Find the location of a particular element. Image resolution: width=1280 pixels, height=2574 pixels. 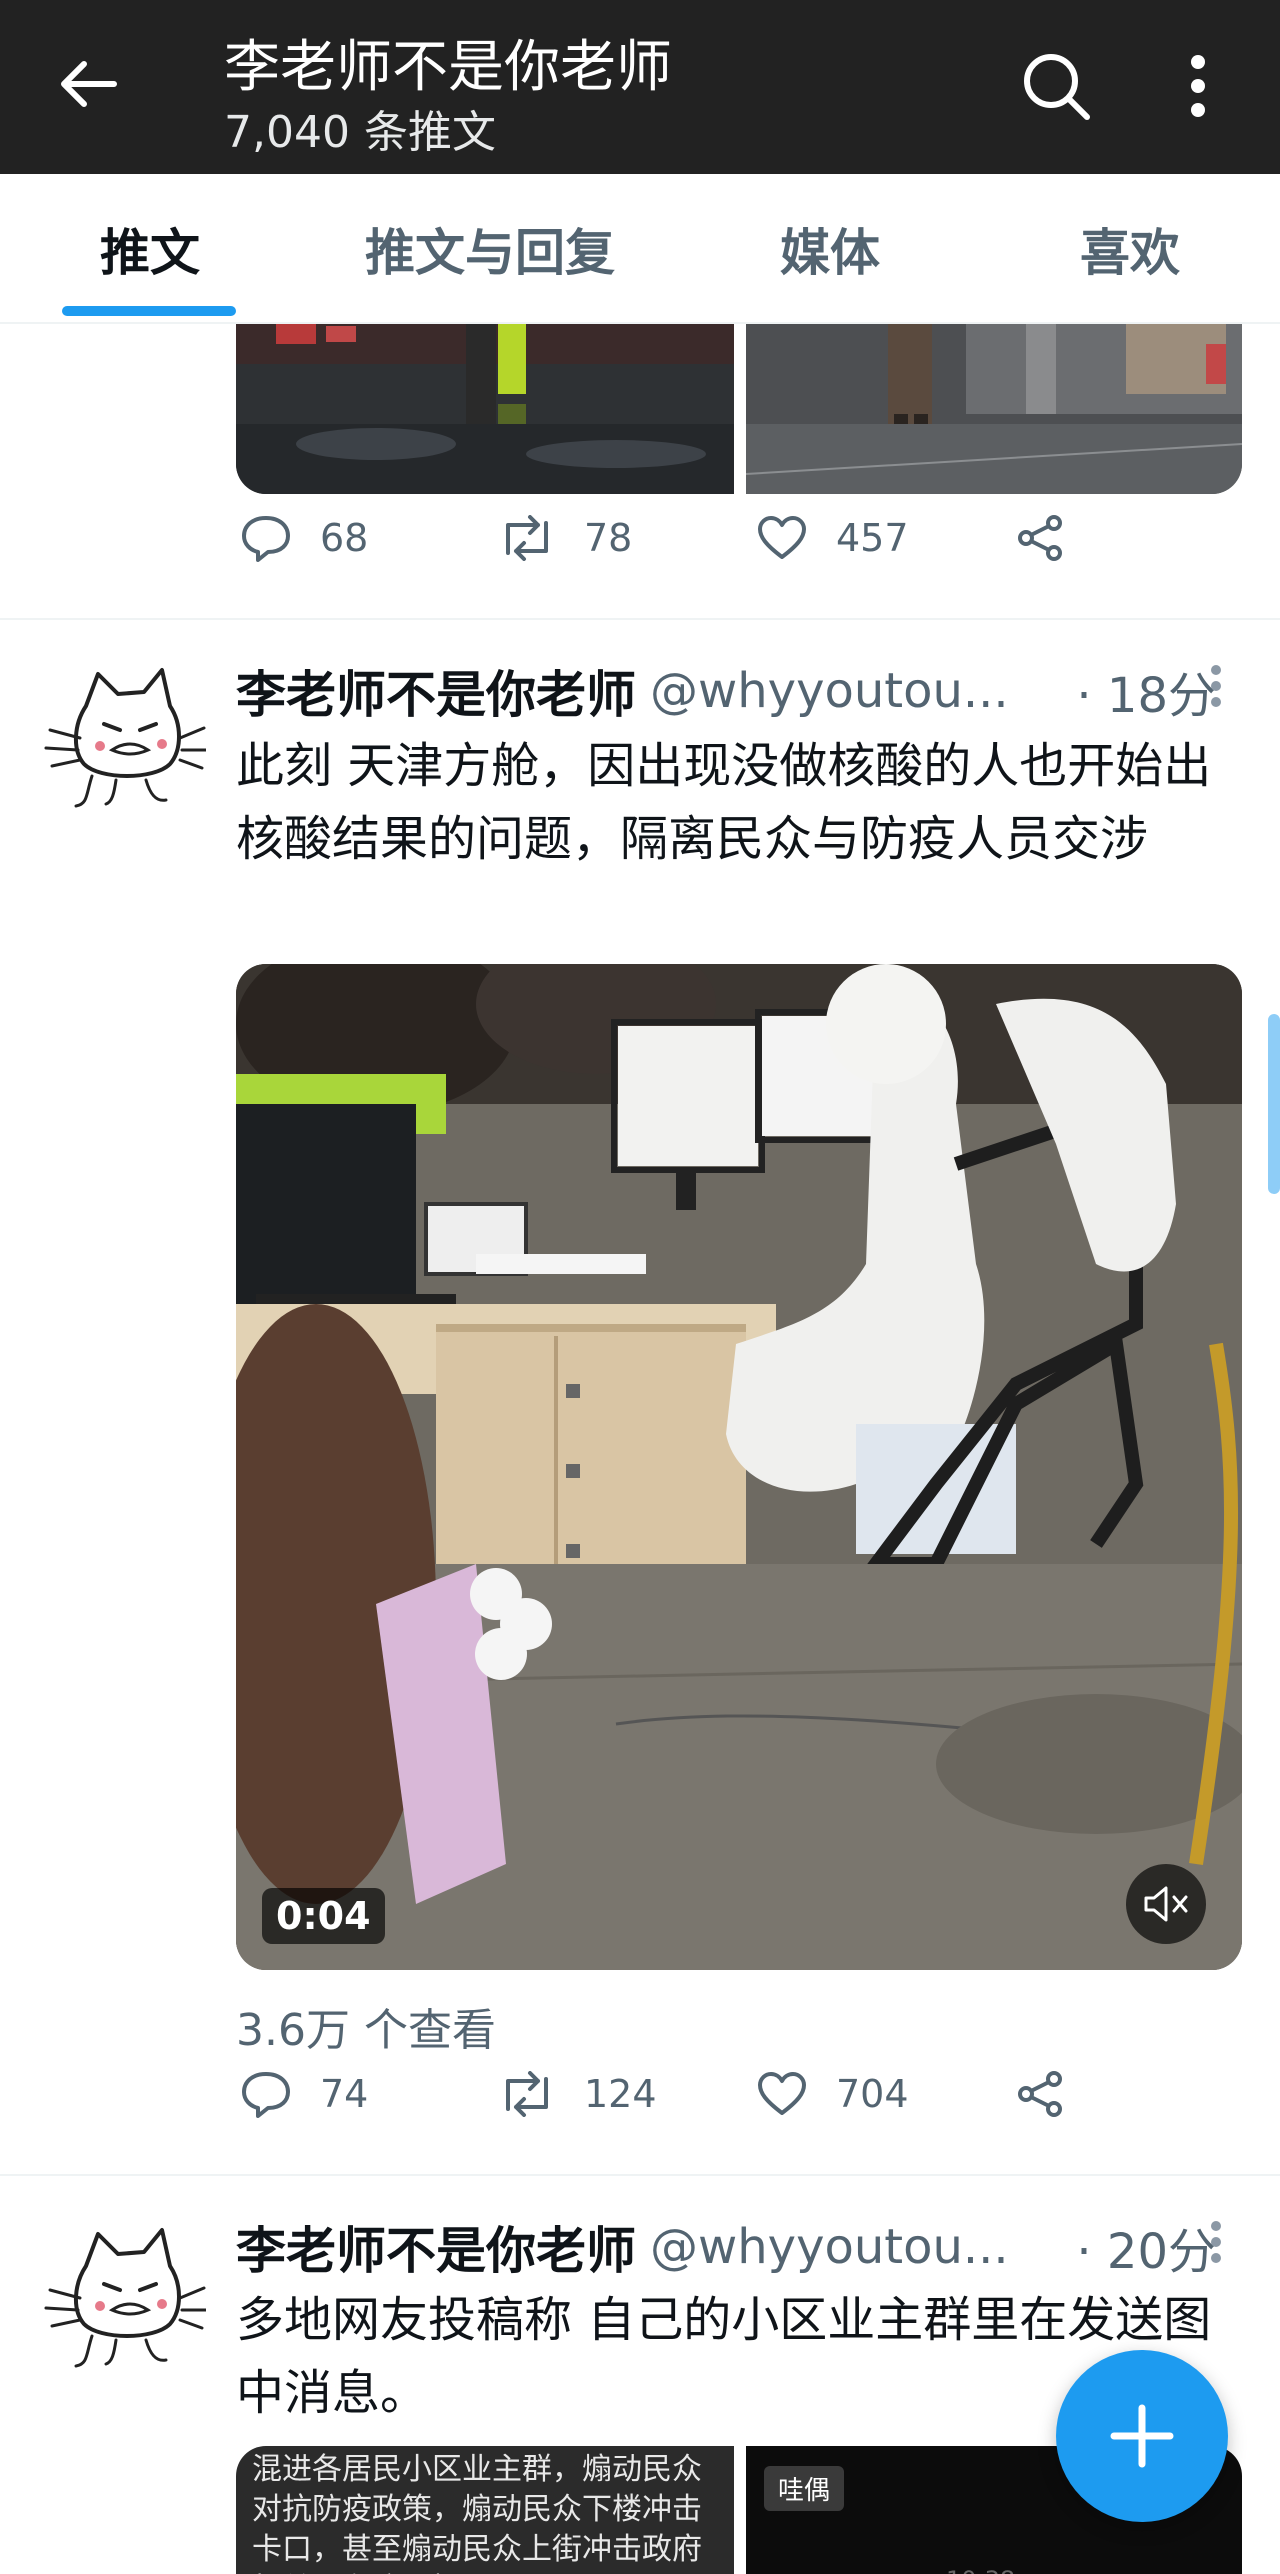

tweet-actions: 68 78 457 is located at coordinates (736, 538).